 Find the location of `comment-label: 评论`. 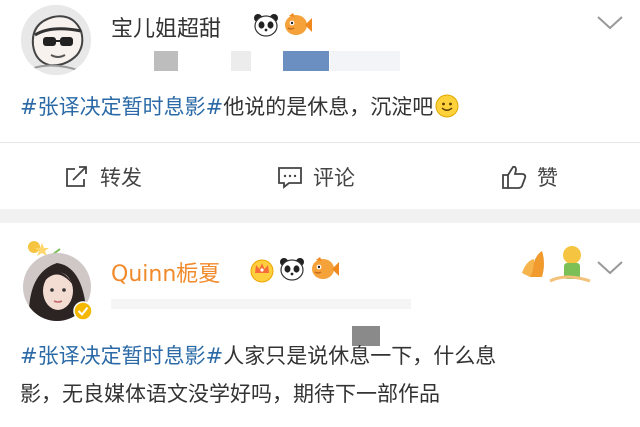

comment-label: 评论 is located at coordinates (334, 177).